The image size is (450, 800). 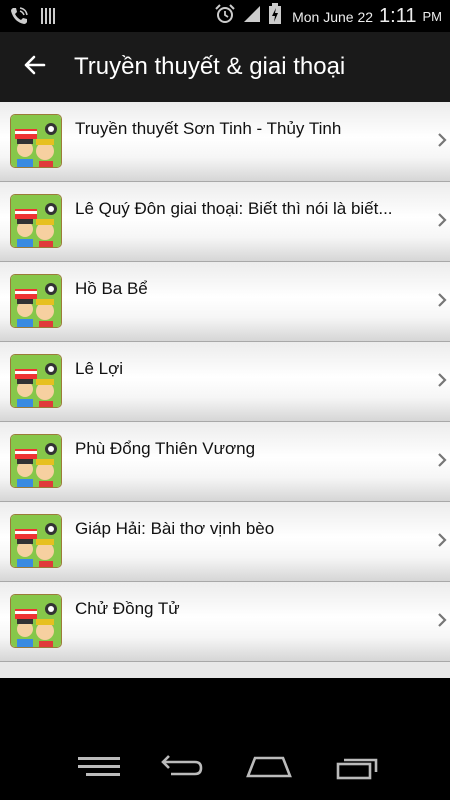 What do you see at coordinates (225, 462) in the screenshot?
I see `list-item: Phù Đổng Thiên Vương` at bounding box center [225, 462].